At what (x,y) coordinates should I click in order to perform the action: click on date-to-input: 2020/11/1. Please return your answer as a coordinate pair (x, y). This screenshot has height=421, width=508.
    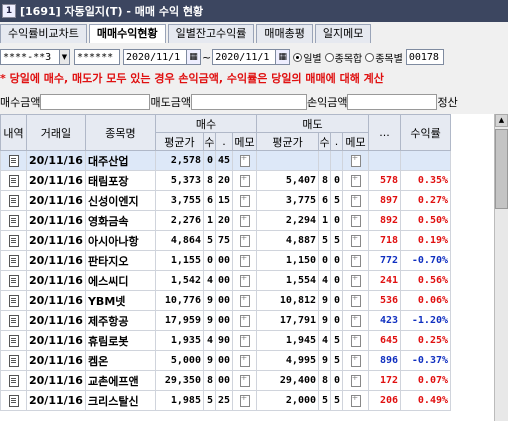
    Looking at the image, I should click on (244, 57).